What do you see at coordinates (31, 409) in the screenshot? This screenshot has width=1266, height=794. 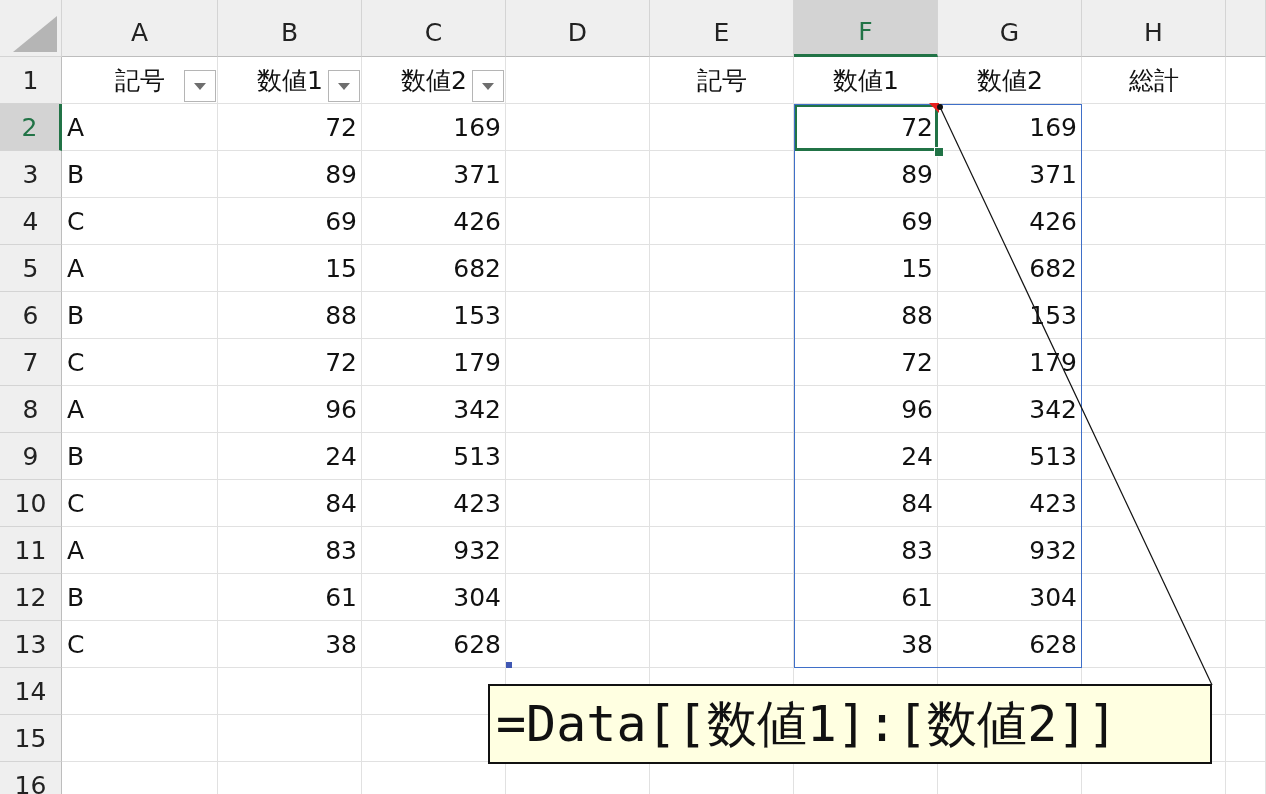 I see `row-header: 8` at bounding box center [31, 409].